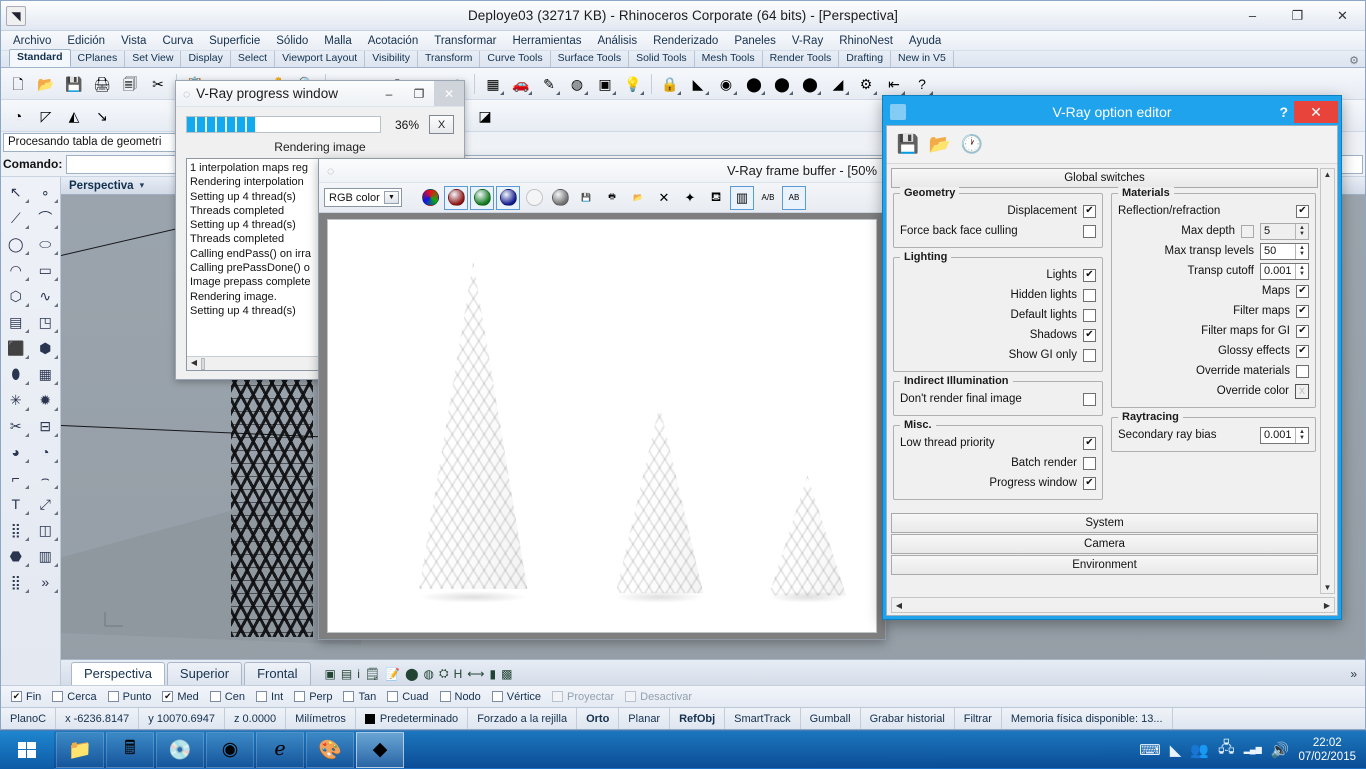 This screenshot has width=1366, height=769. I want to click on text-icon: T, so click(16, 504).